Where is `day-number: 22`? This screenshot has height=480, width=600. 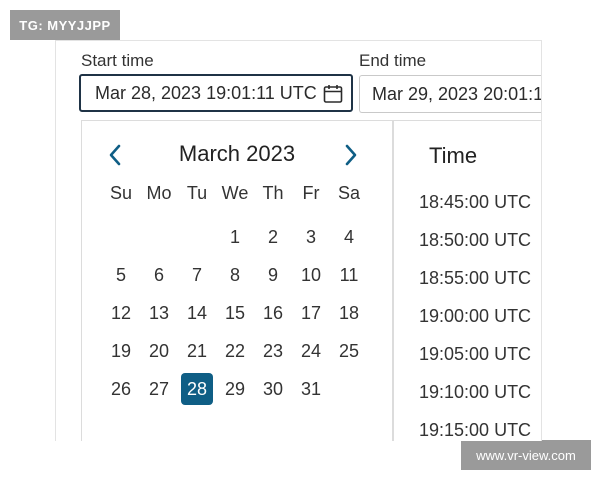 day-number: 22 is located at coordinates (235, 350).